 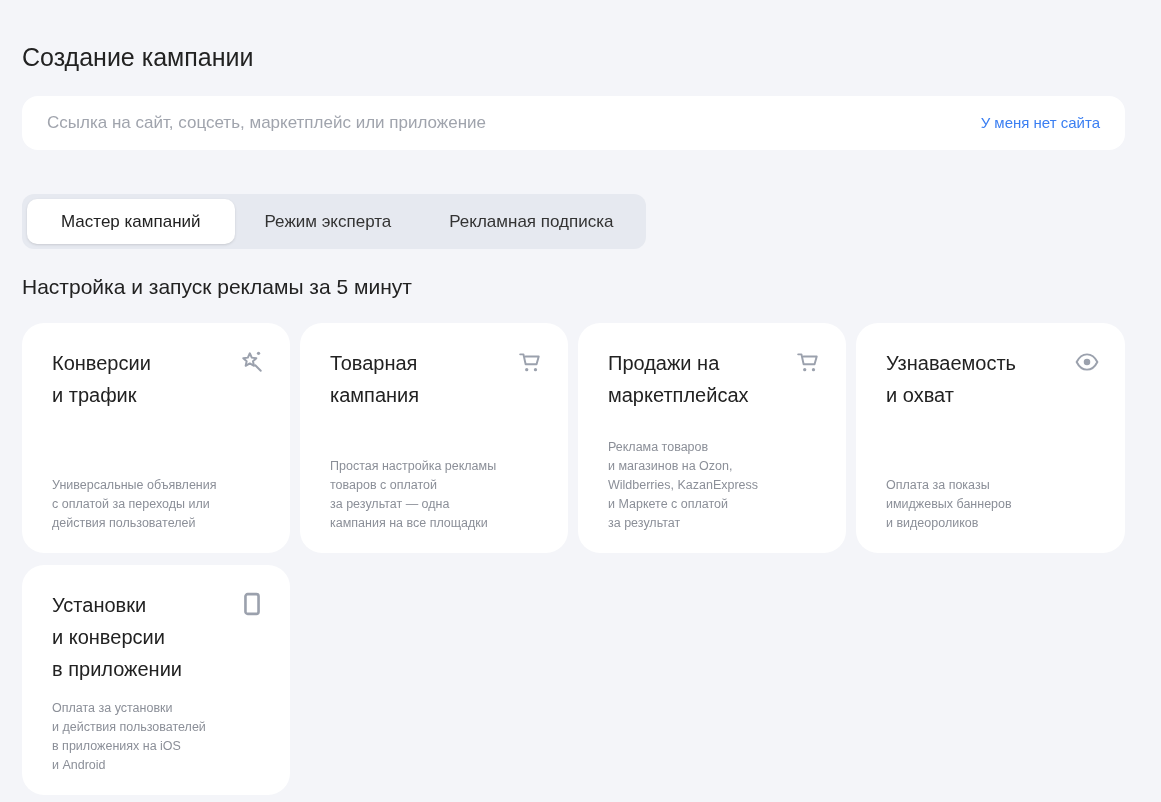 What do you see at coordinates (434, 438) in the screenshot?
I see `campaign-card: Товарная кампания Простая настройка рекламы товаров с оплатой за результат — одна кампания на все площадки` at bounding box center [434, 438].